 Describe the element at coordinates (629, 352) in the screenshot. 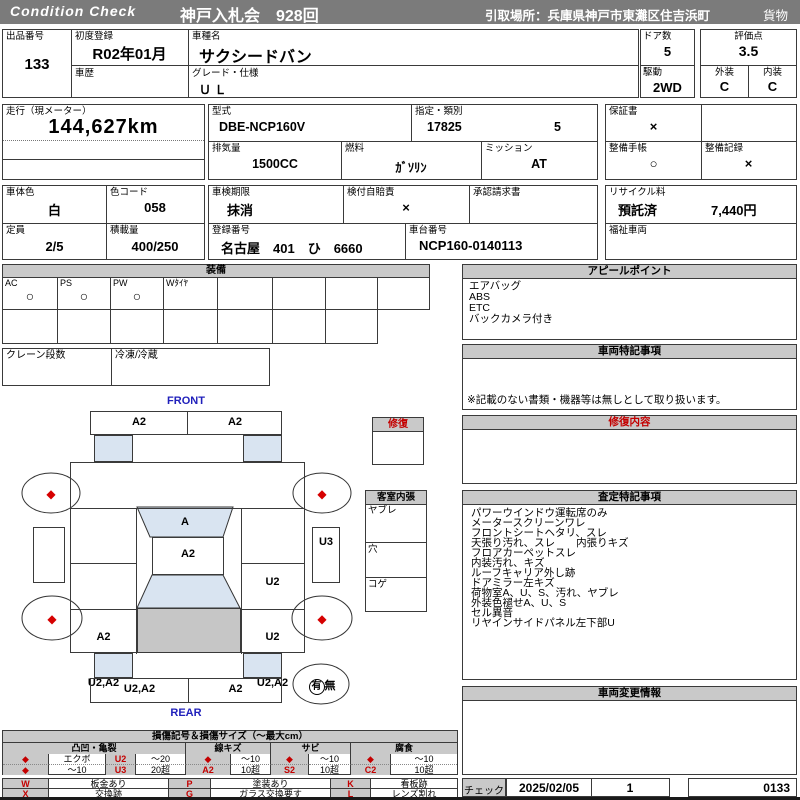

I see `vehicle-notes-title: 車両特記事項` at that location.